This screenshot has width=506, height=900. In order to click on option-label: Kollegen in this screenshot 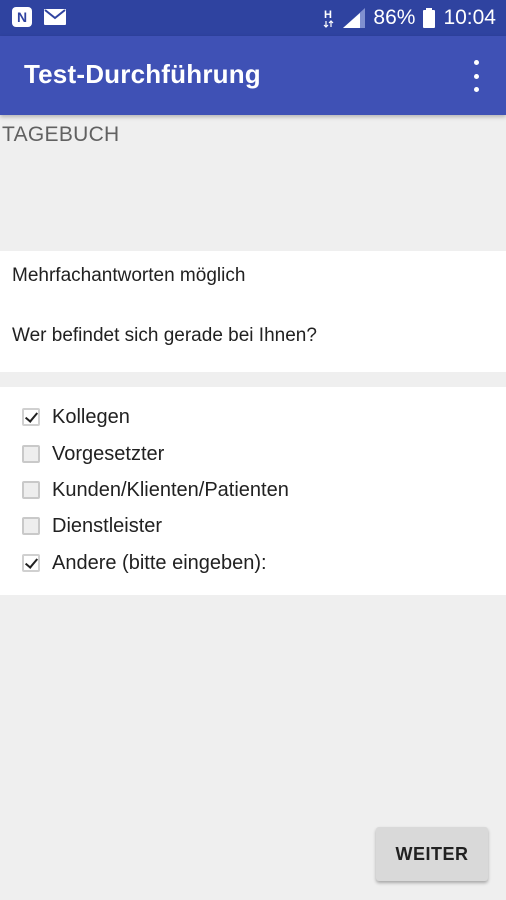, I will do `click(91, 416)`.